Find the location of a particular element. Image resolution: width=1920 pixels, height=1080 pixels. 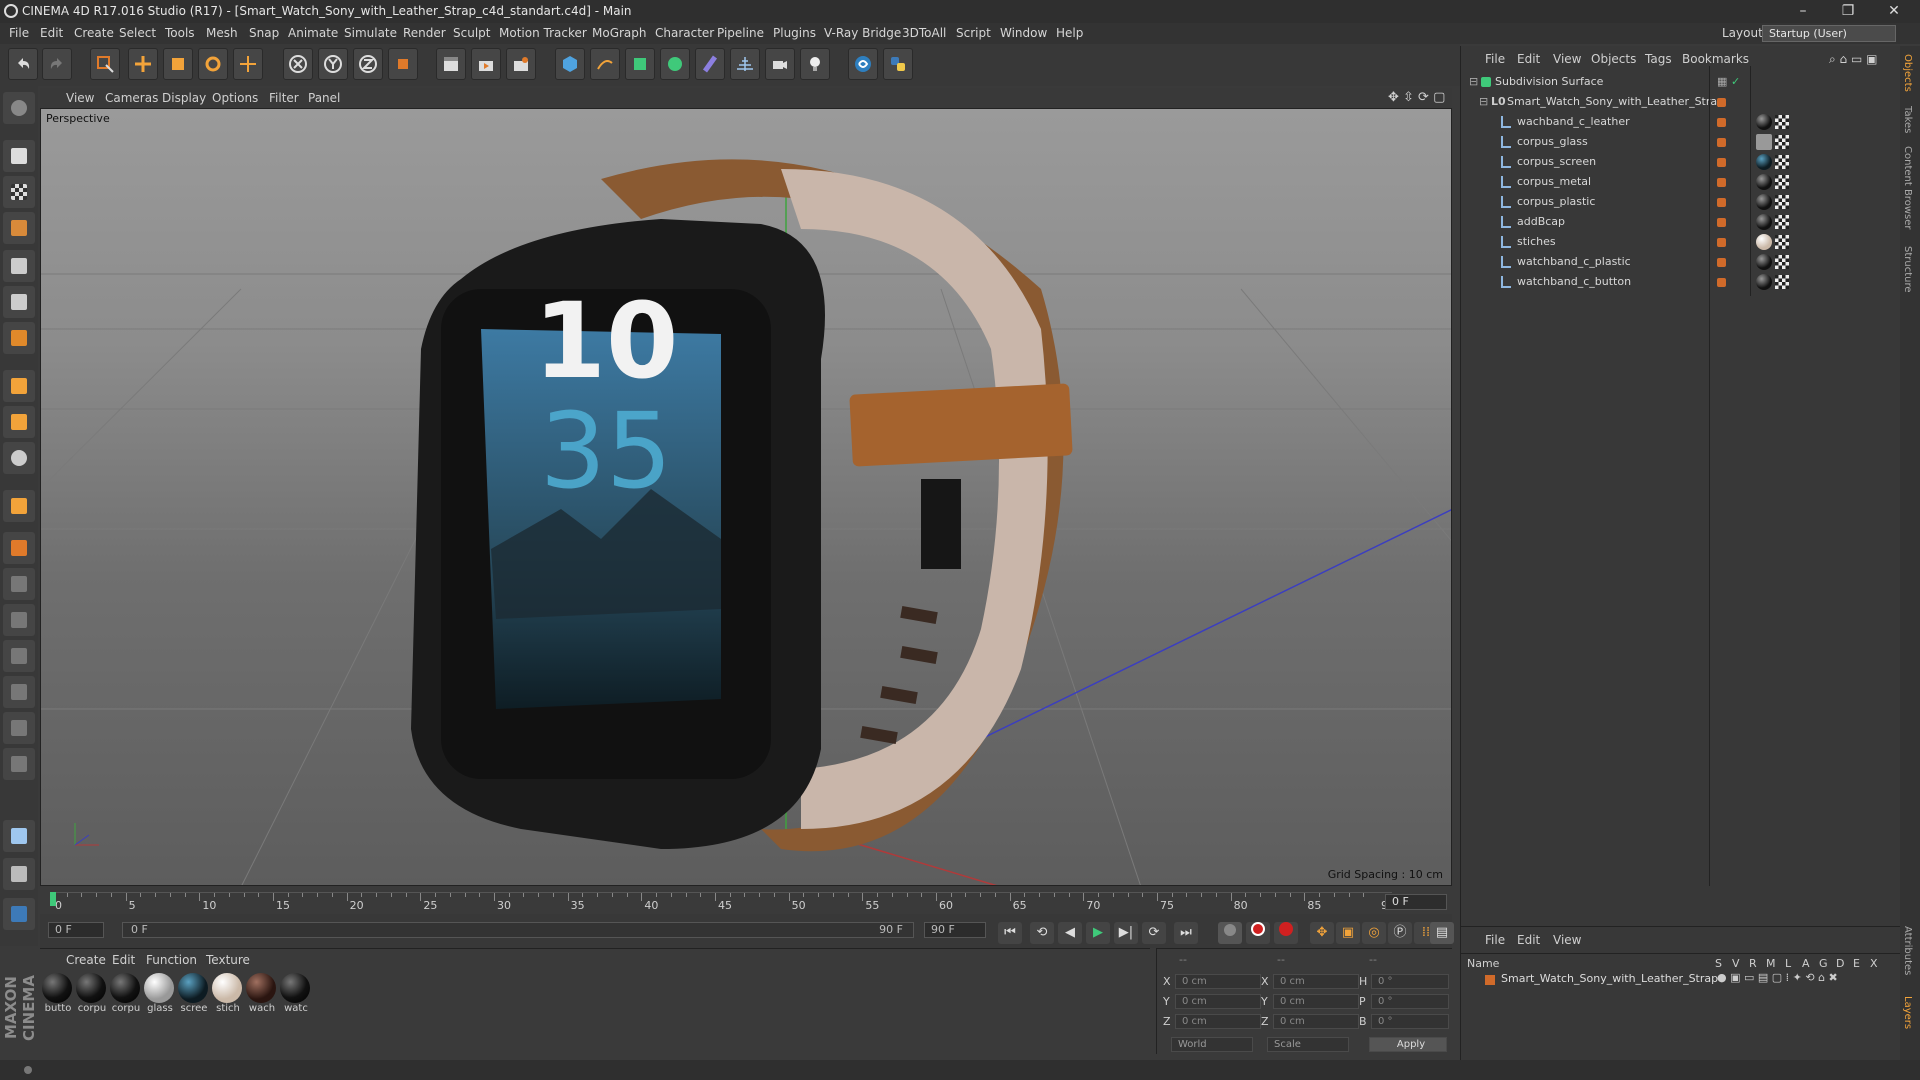

minimize-button: – is located at coordinates (1803, 11).